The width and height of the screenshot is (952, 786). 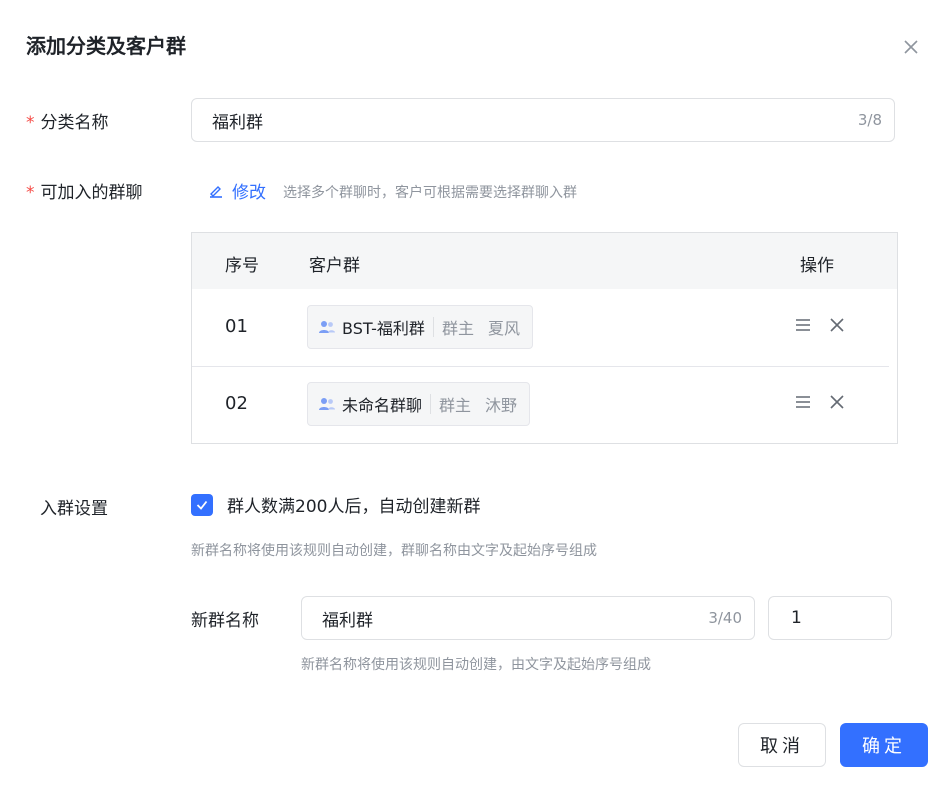 I want to click on group-tag: BST-福利群 群主 夏风, so click(x=420, y=327).